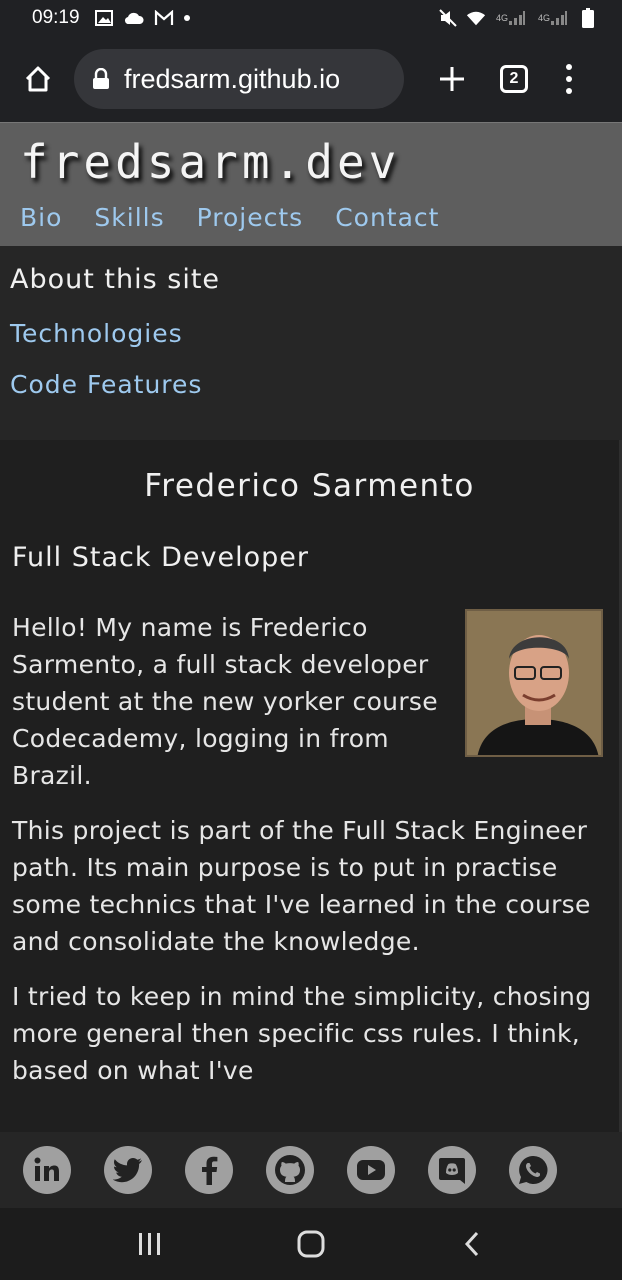  I want to click on youtube-icon, so click(371, 1170).